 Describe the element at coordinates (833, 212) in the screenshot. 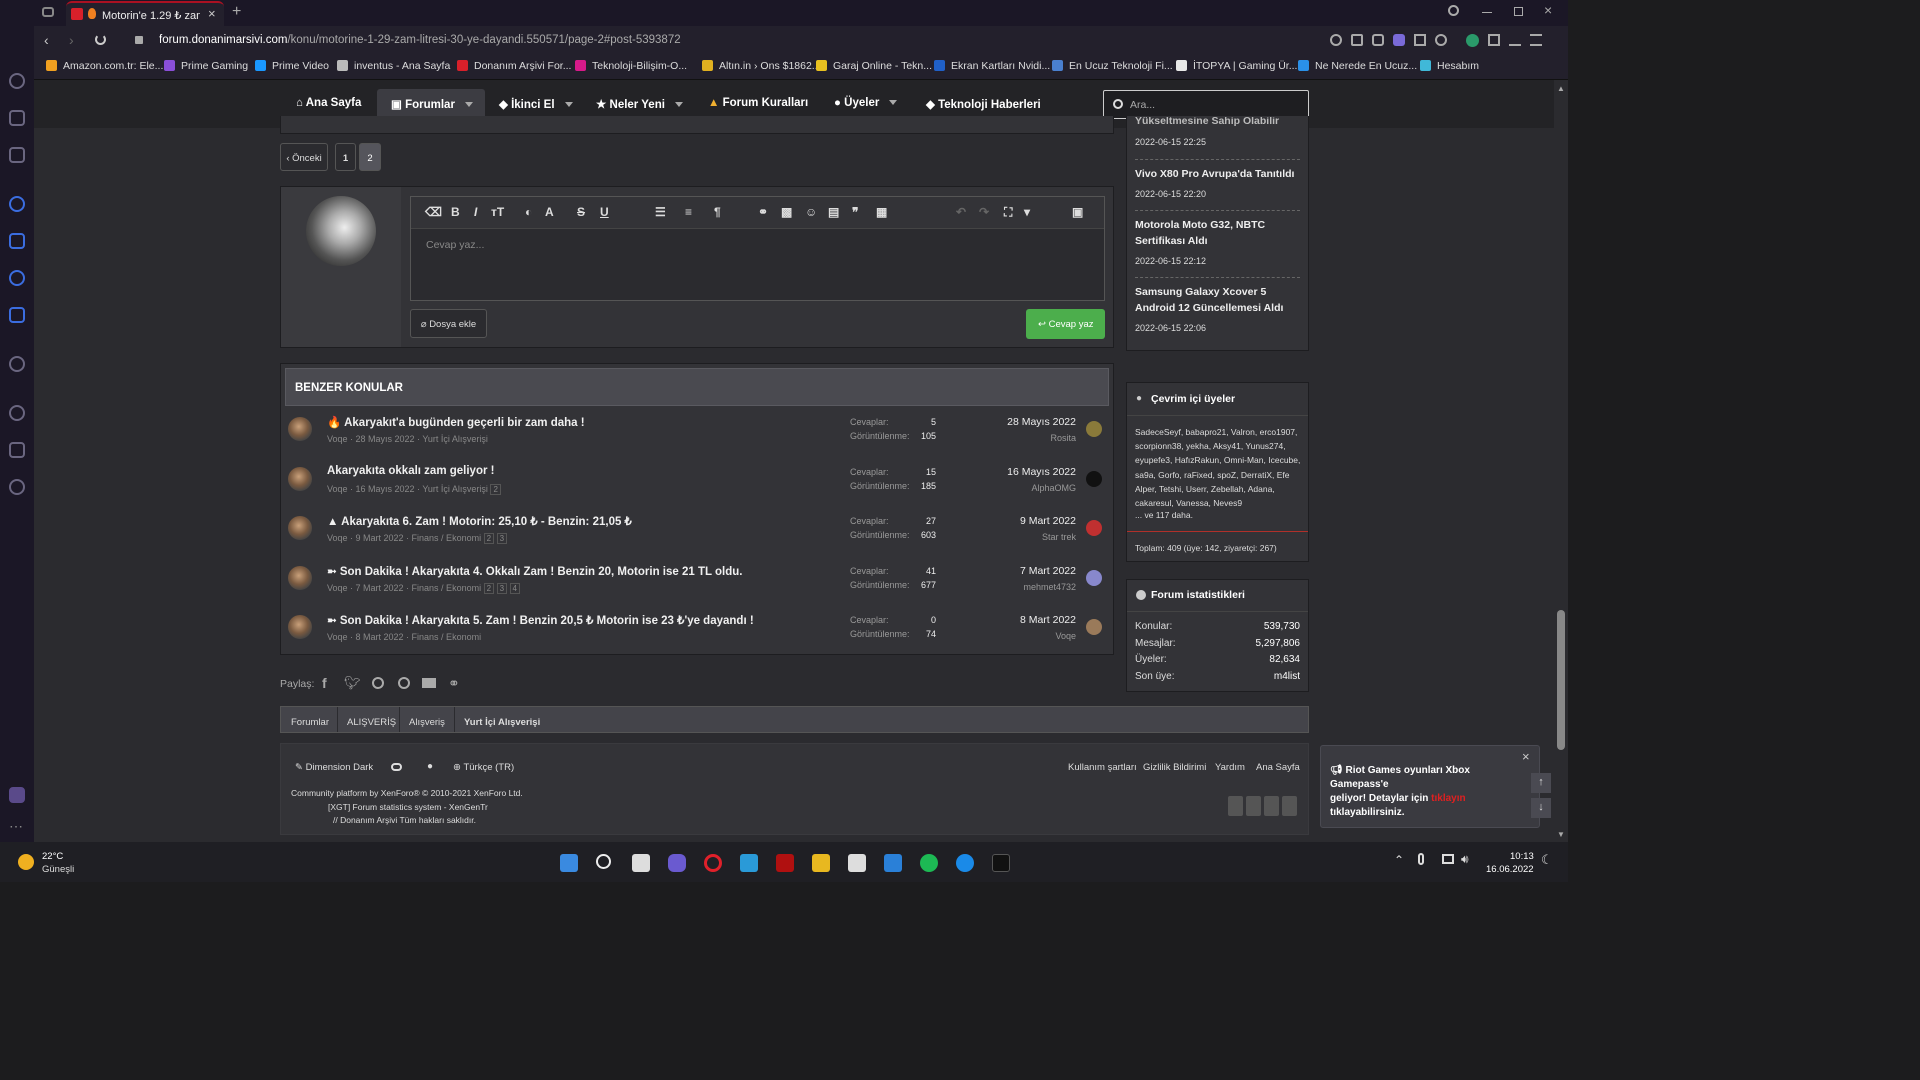

I see `media-icon: ▤` at that location.